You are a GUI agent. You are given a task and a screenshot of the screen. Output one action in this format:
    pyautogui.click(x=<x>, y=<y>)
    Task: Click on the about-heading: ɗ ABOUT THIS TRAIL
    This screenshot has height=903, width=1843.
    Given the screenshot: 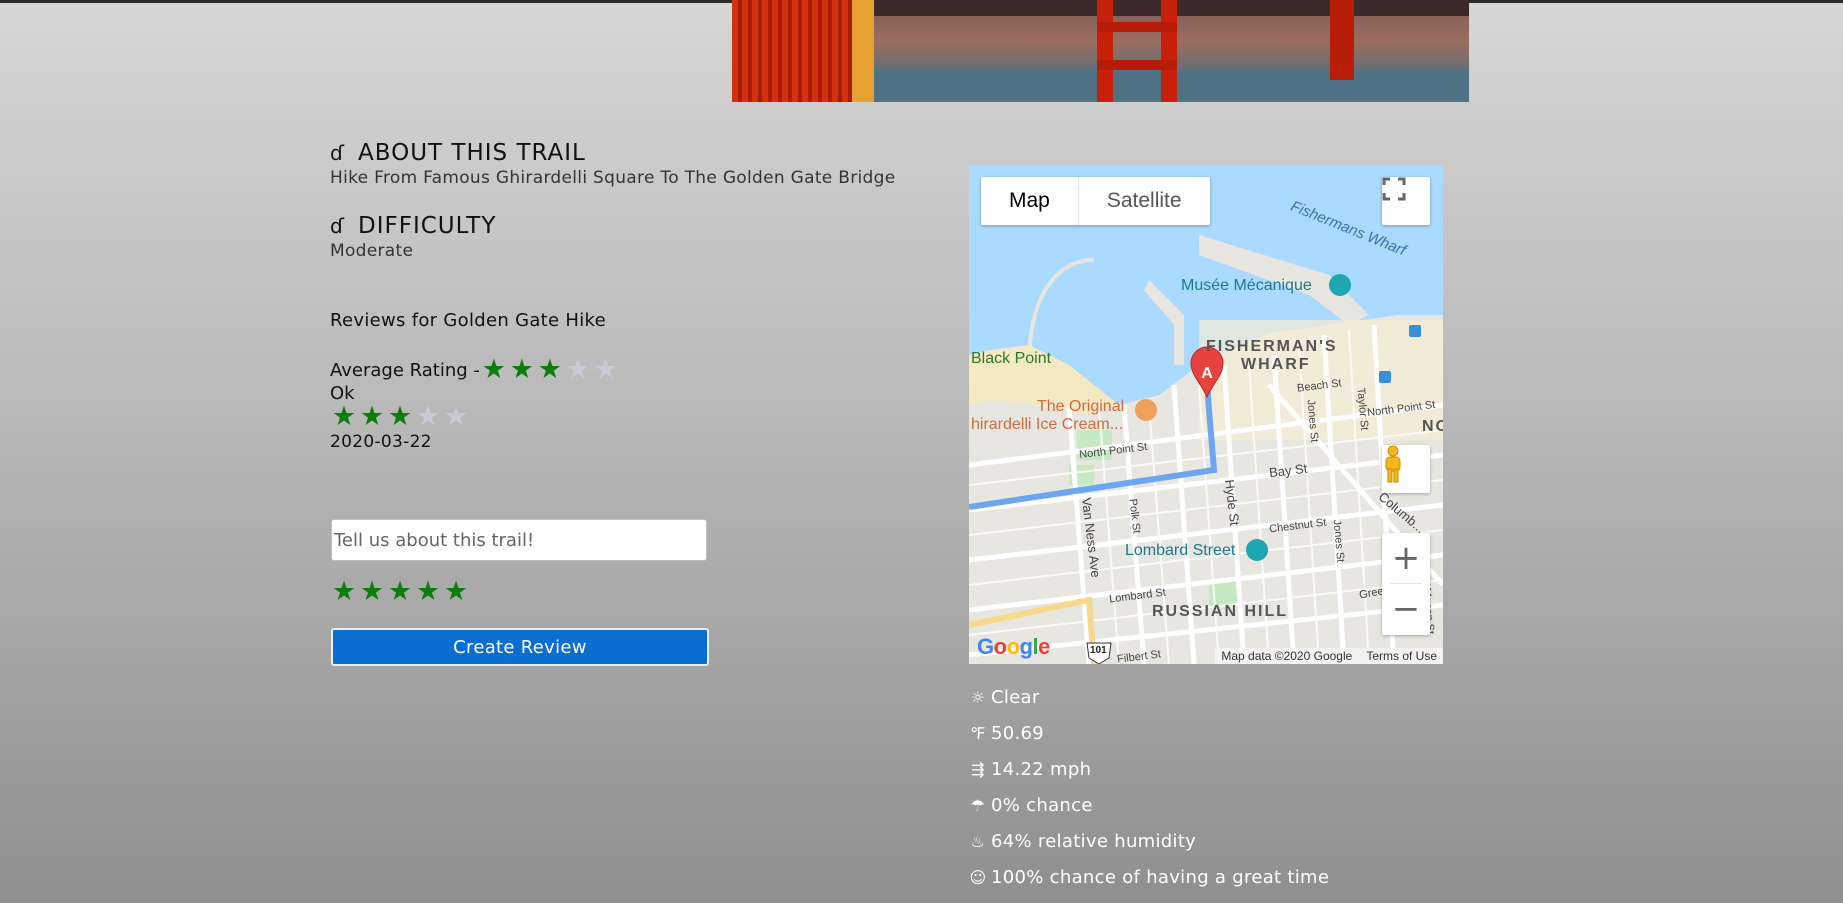 What is the action you would take?
    pyautogui.click(x=458, y=153)
    